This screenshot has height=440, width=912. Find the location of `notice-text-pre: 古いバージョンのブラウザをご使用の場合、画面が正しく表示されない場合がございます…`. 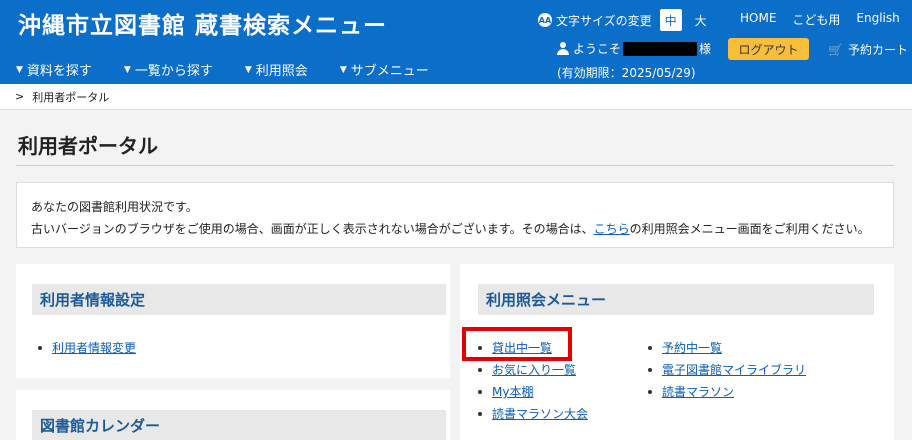

notice-text-pre: 古いバージョンのブラウザをご使用の場合、画面が正しく表示されない場合がございます… is located at coordinates (312, 229).